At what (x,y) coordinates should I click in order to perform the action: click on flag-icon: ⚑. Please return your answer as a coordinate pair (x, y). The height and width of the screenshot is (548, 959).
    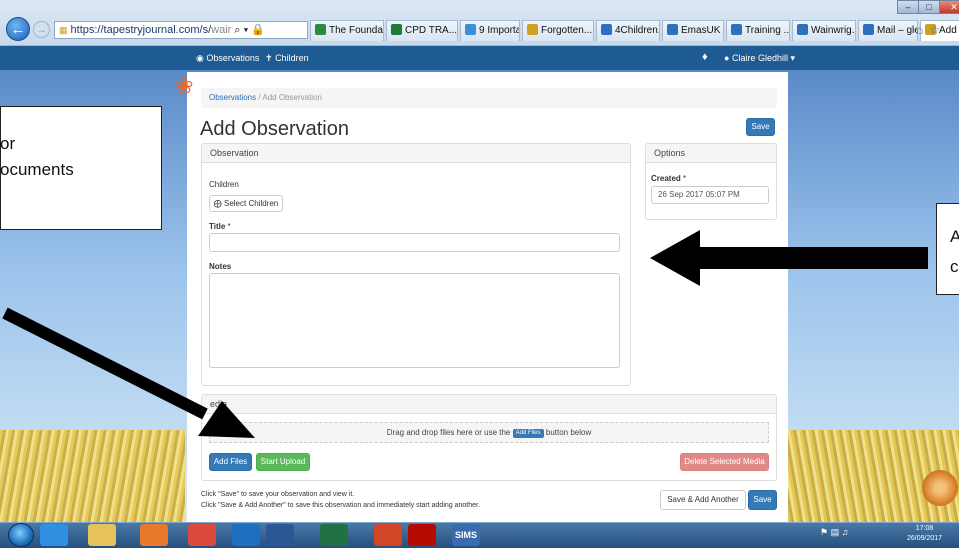
    Looking at the image, I should click on (824, 532).